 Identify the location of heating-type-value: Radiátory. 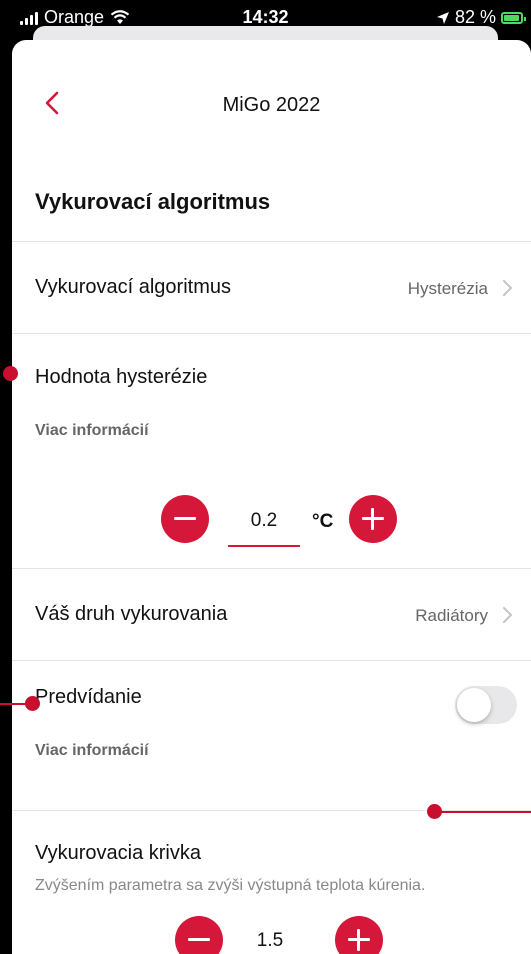
(451, 615).